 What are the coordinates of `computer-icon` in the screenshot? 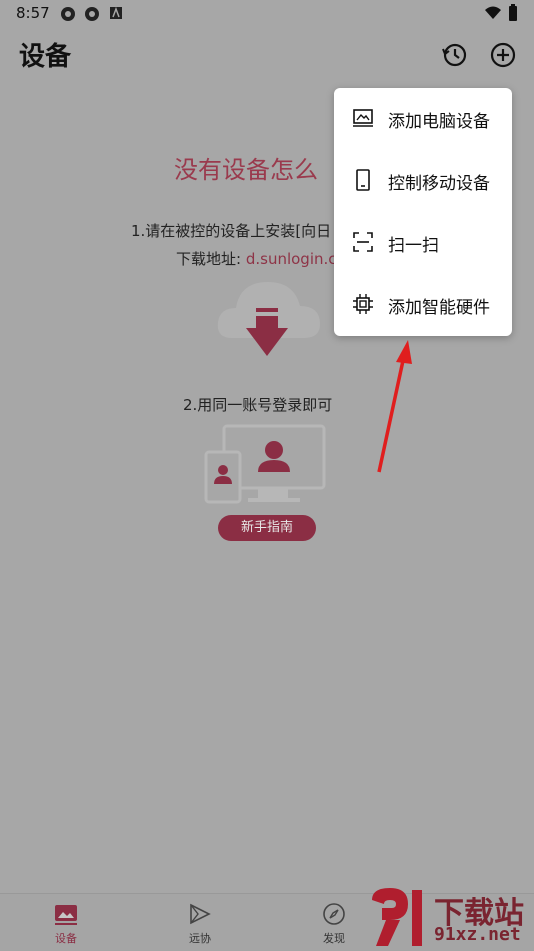 It's located at (363, 118).